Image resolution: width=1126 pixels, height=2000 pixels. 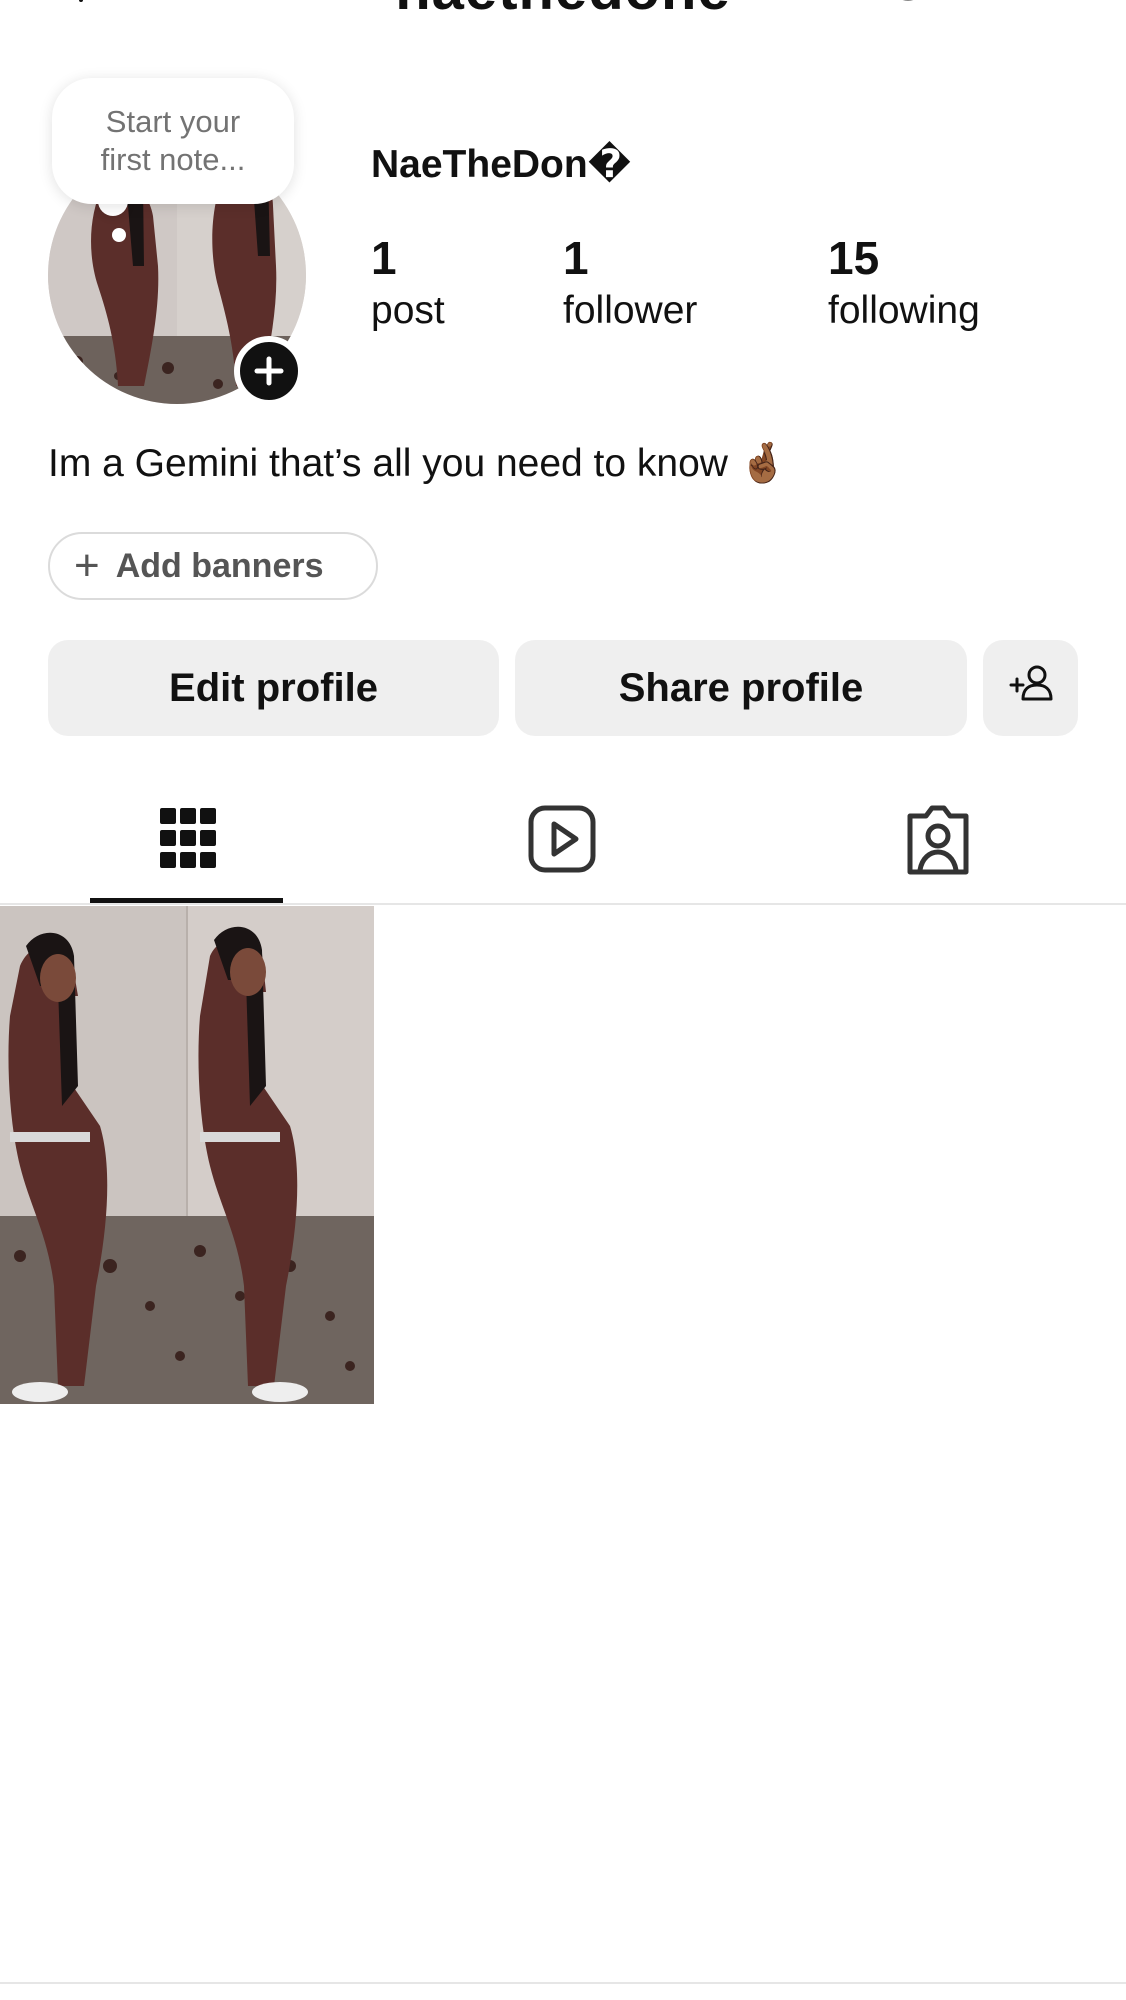 What do you see at coordinates (188, 846) in the screenshot?
I see `grid-icon` at bounding box center [188, 846].